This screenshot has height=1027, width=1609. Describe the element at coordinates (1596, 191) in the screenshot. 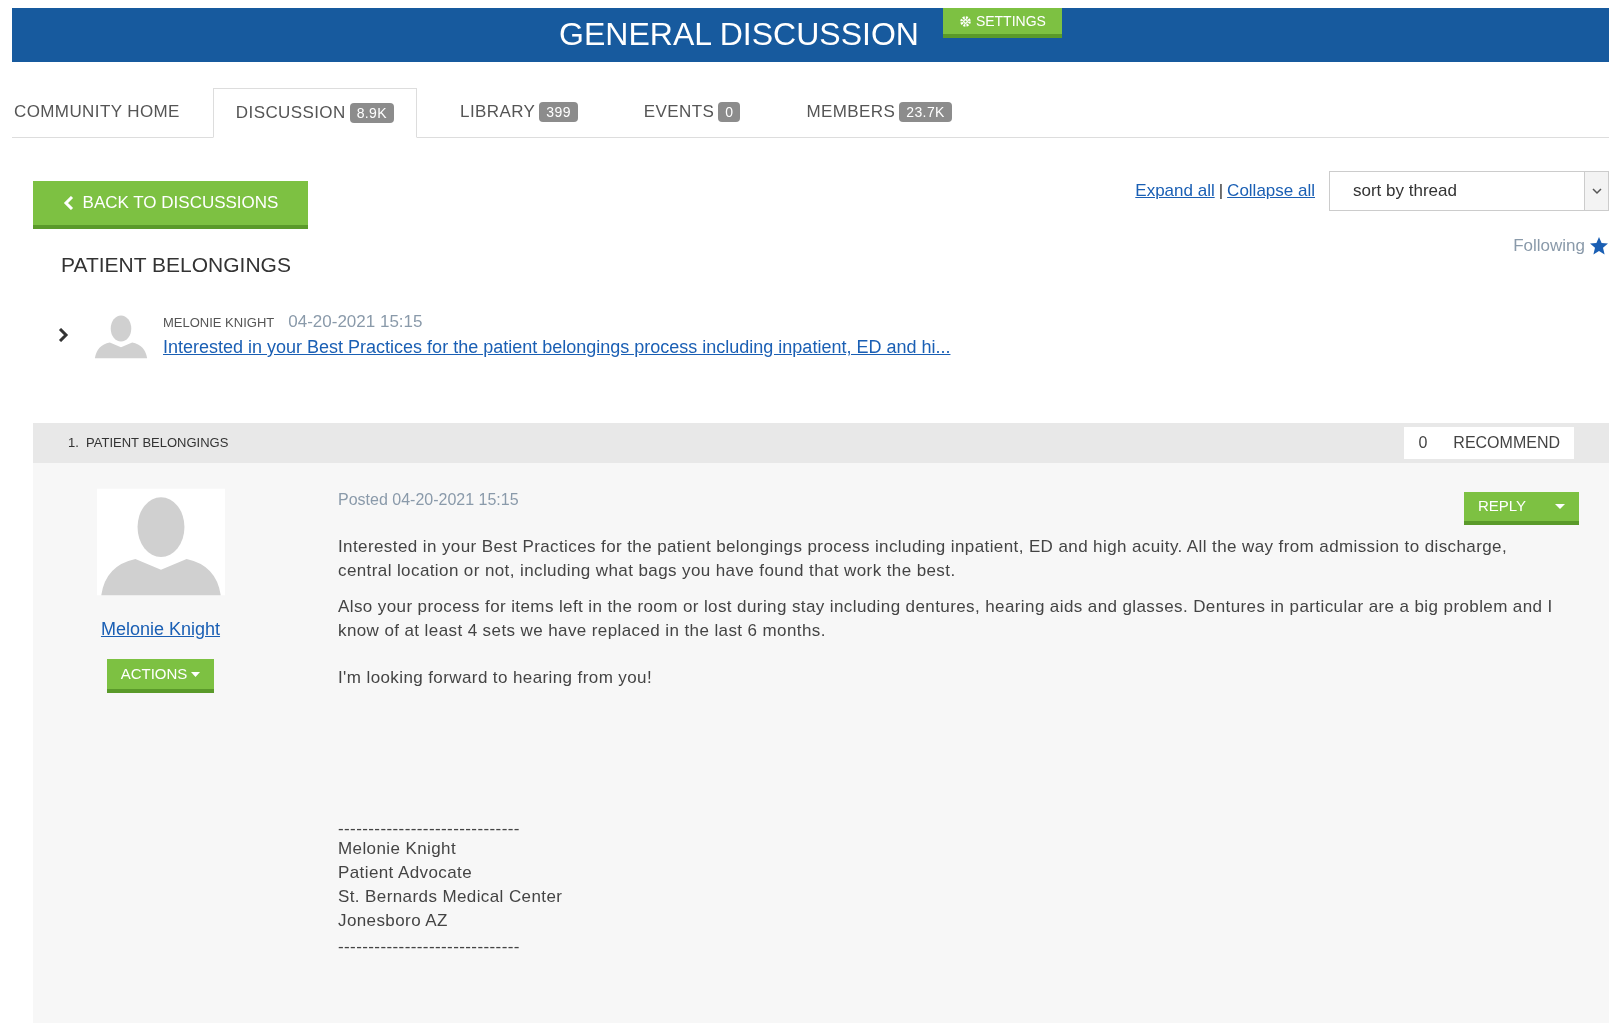

I see `dropdown-caret-icon` at that location.